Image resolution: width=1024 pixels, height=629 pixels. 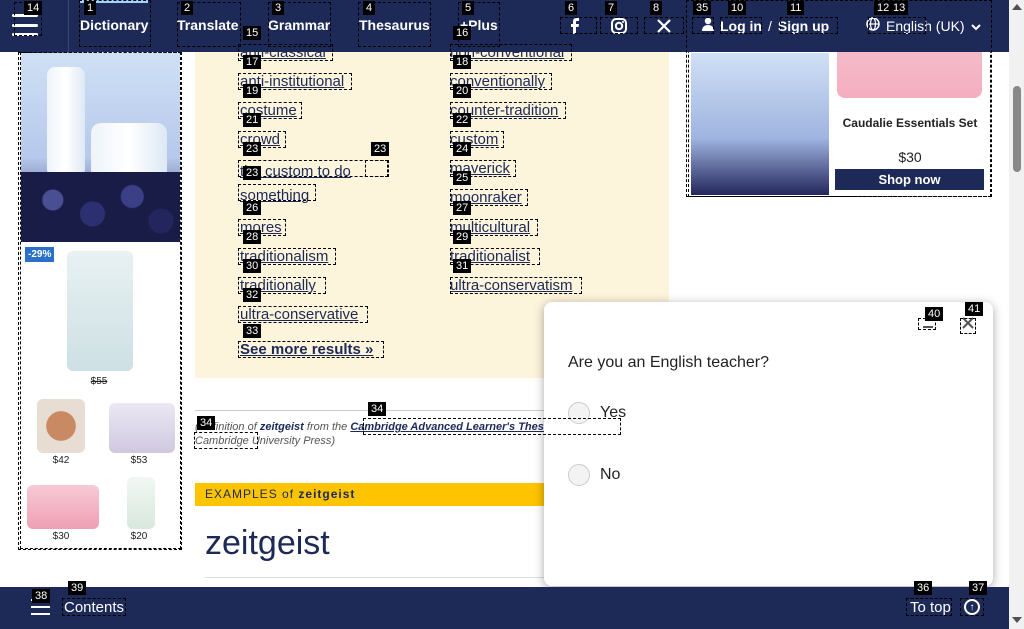 What do you see at coordinates (207, 25) in the screenshot?
I see `nav-translate: Translate` at bounding box center [207, 25].